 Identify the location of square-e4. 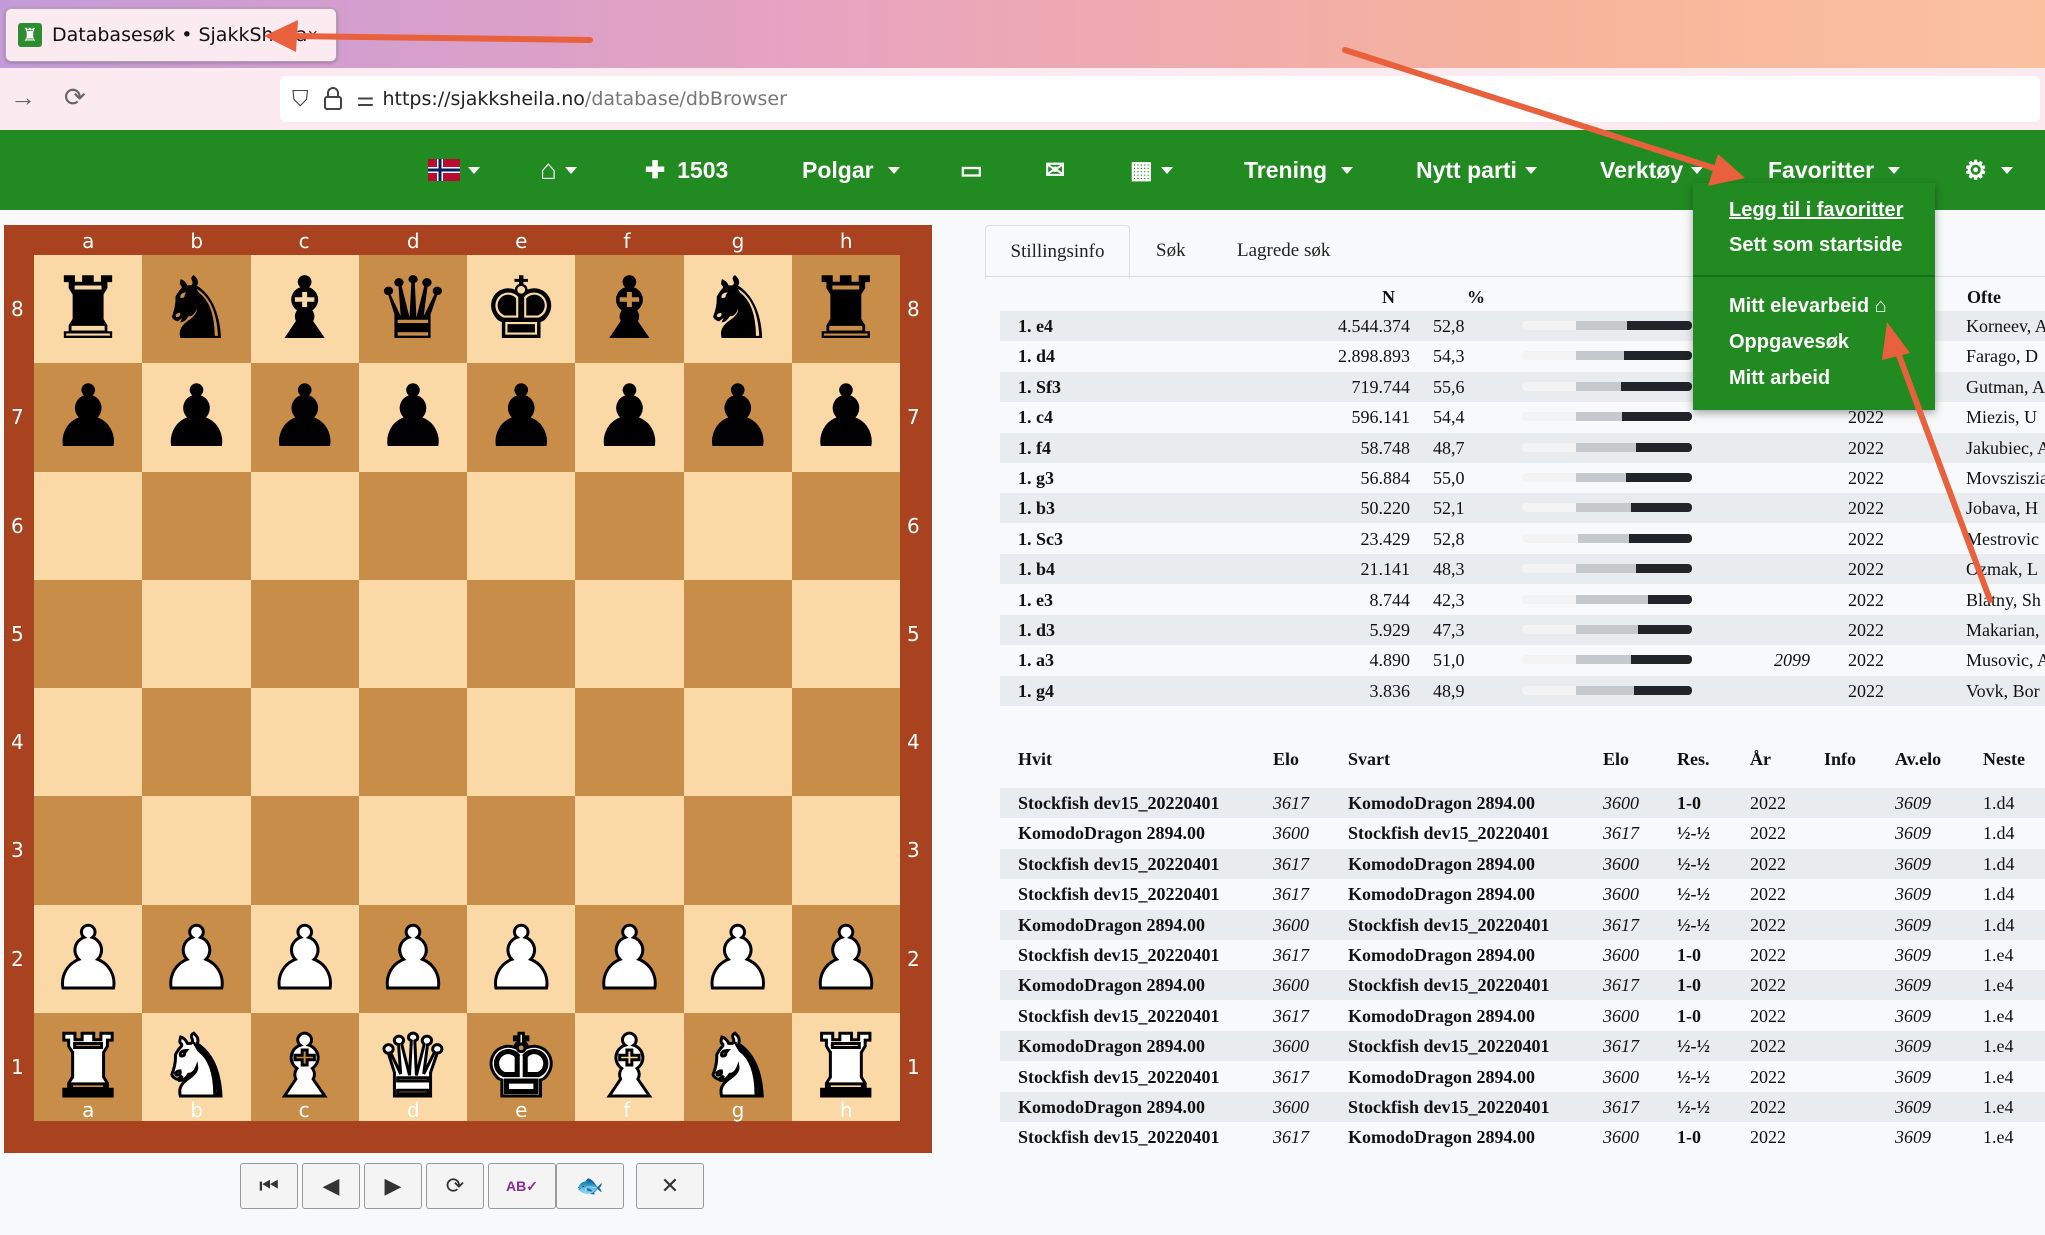
(521, 742).